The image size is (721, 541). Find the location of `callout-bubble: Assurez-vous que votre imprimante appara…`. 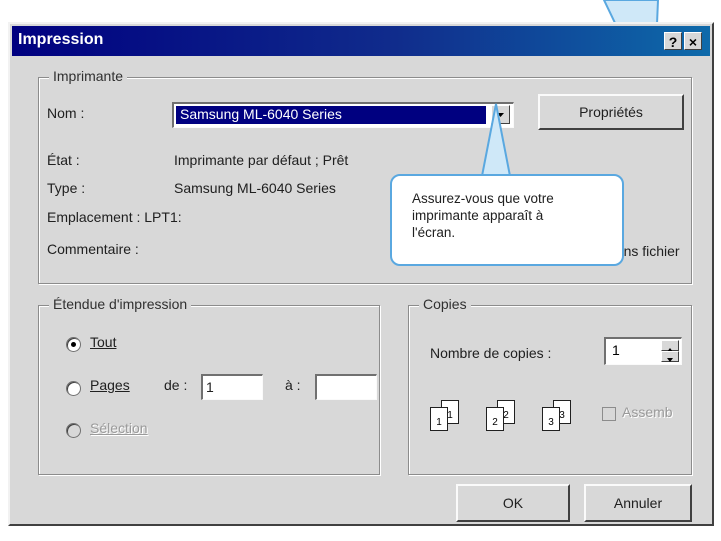

callout-bubble: Assurez-vous que votre imprimante appara… is located at coordinates (507, 220).